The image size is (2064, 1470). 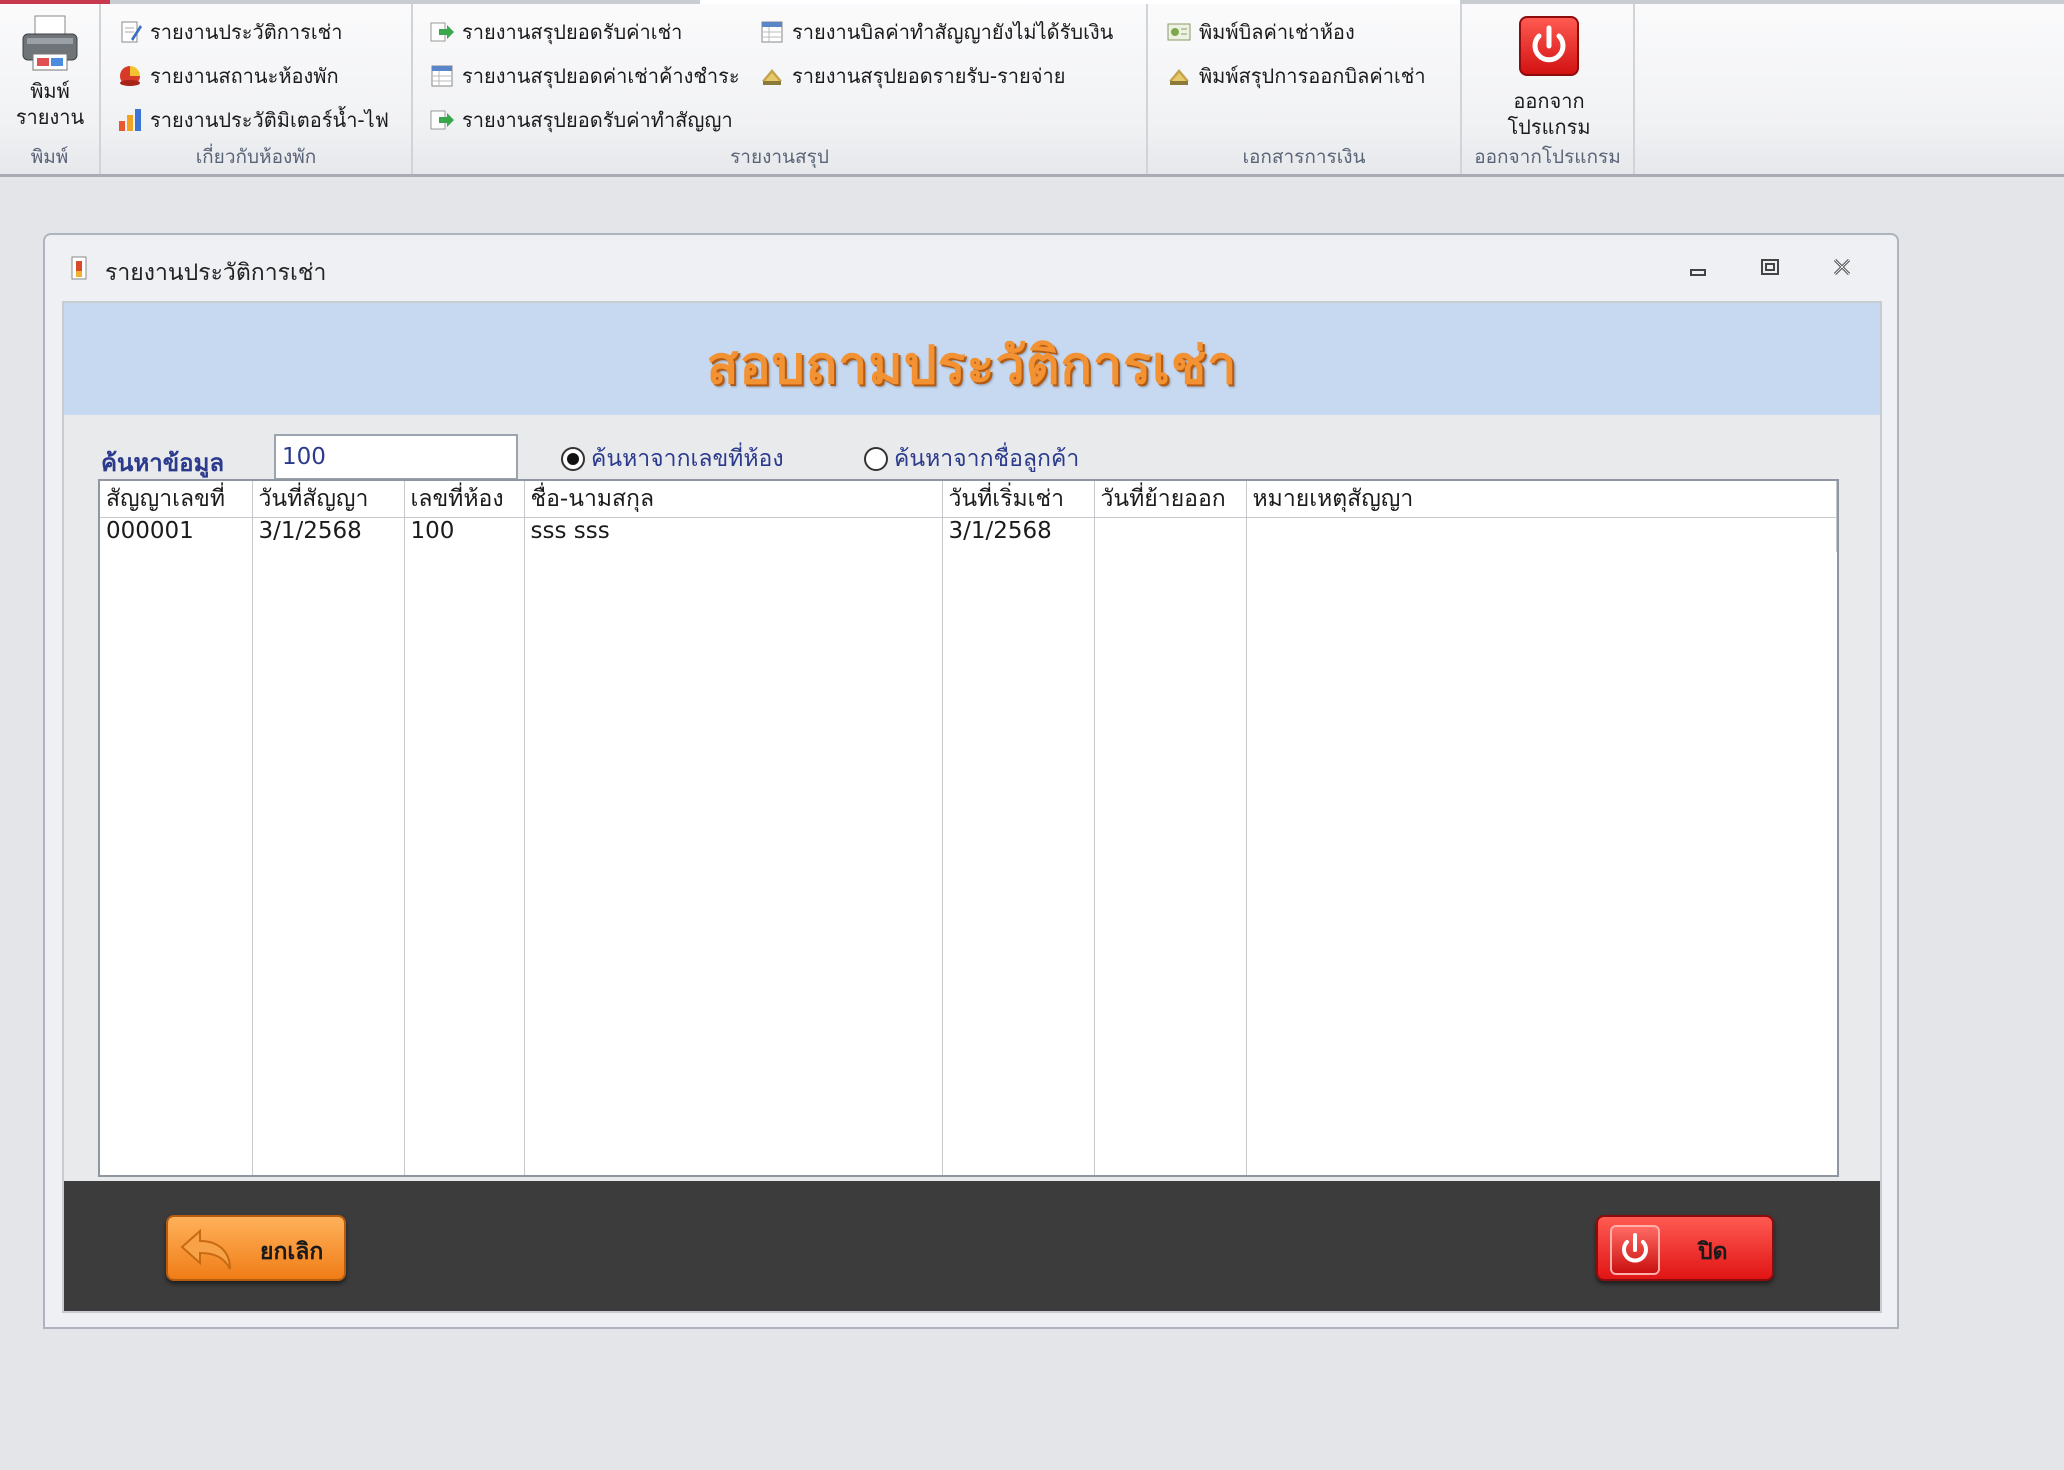 What do you see at coordinates (130, 76) in the screenshot?
I see `pie-chart-icon` at bounding box center [130, 76].